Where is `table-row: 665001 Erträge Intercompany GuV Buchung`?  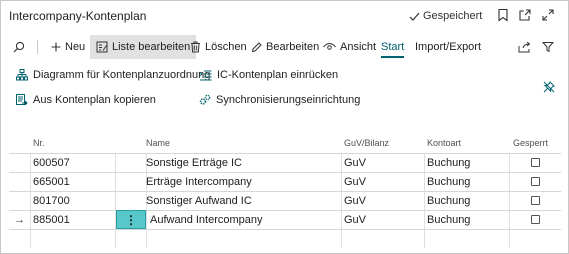
table-row: 665001 Erträge Intercompany GuV Buchung is located at coordinates (285, 181).